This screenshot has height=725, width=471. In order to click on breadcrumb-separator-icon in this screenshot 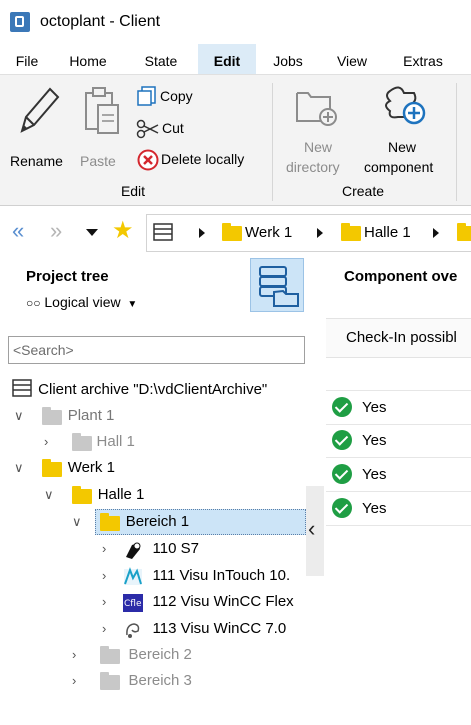, I will do `click(202, 233)`.